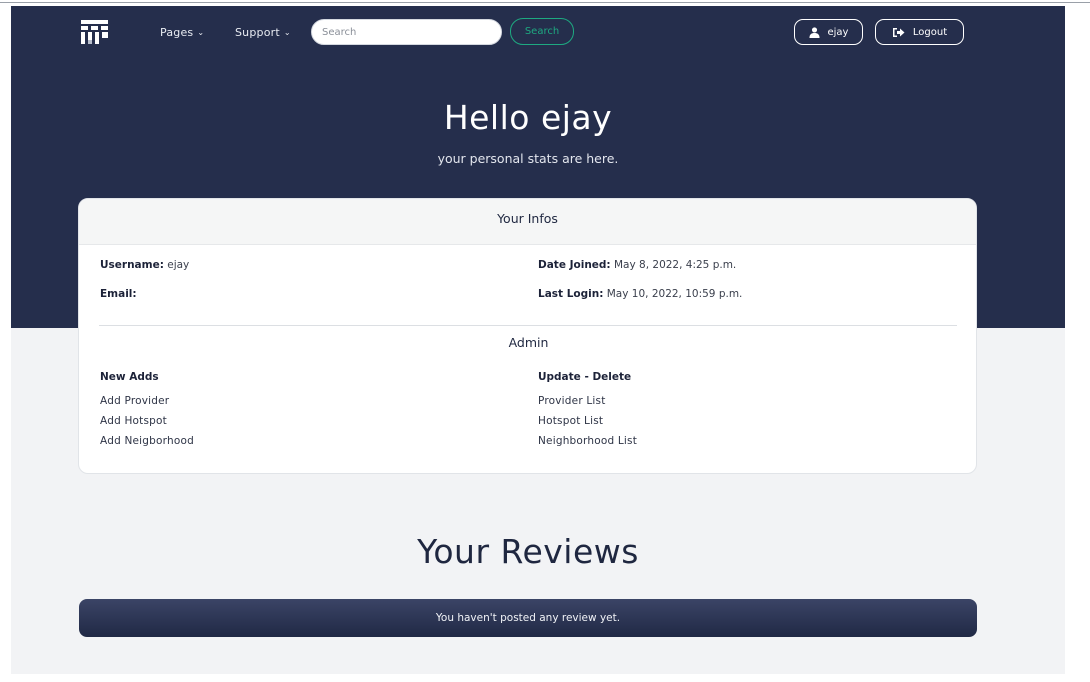 The image size is (1090, 682). I want to click on hotspot-list-link: Hotspot List, so click(570, 421).